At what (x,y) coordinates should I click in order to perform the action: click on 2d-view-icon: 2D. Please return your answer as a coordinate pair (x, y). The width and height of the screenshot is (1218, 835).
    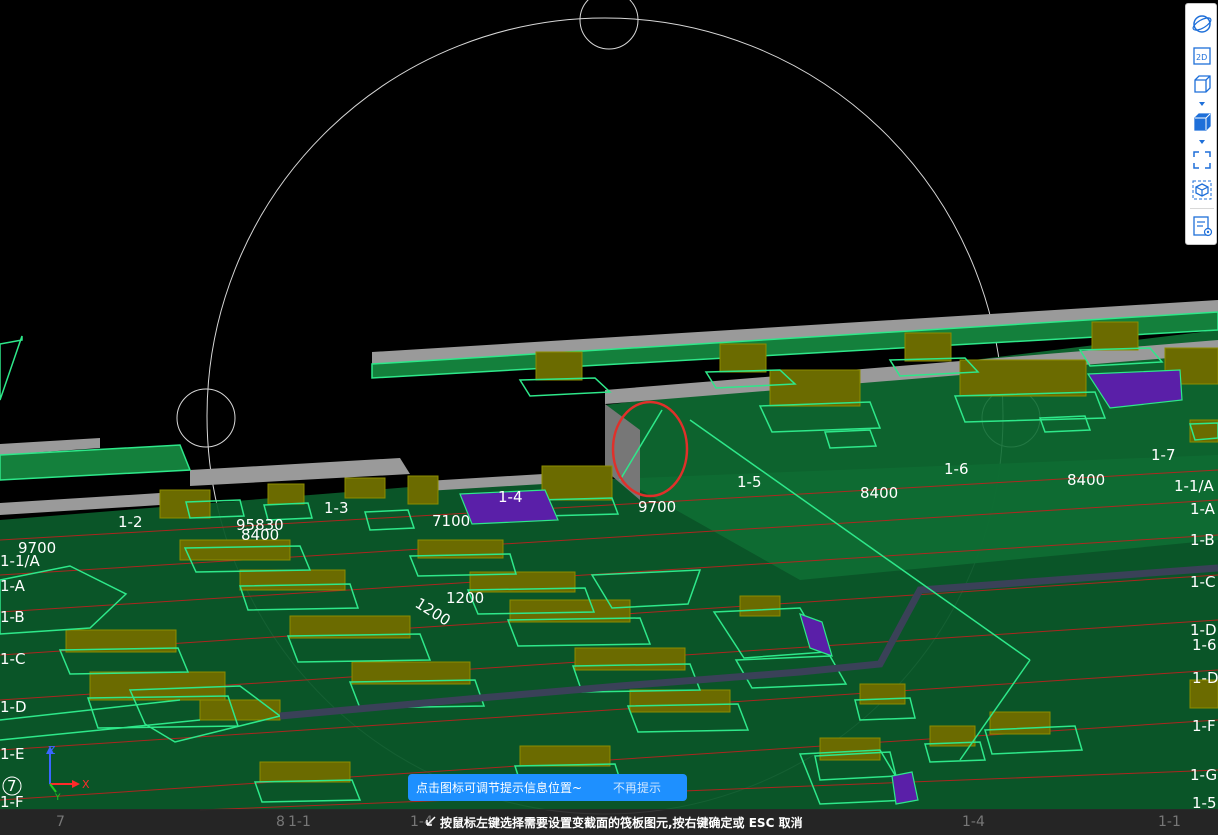
    Looking at the image, I should click on (1202, 56).